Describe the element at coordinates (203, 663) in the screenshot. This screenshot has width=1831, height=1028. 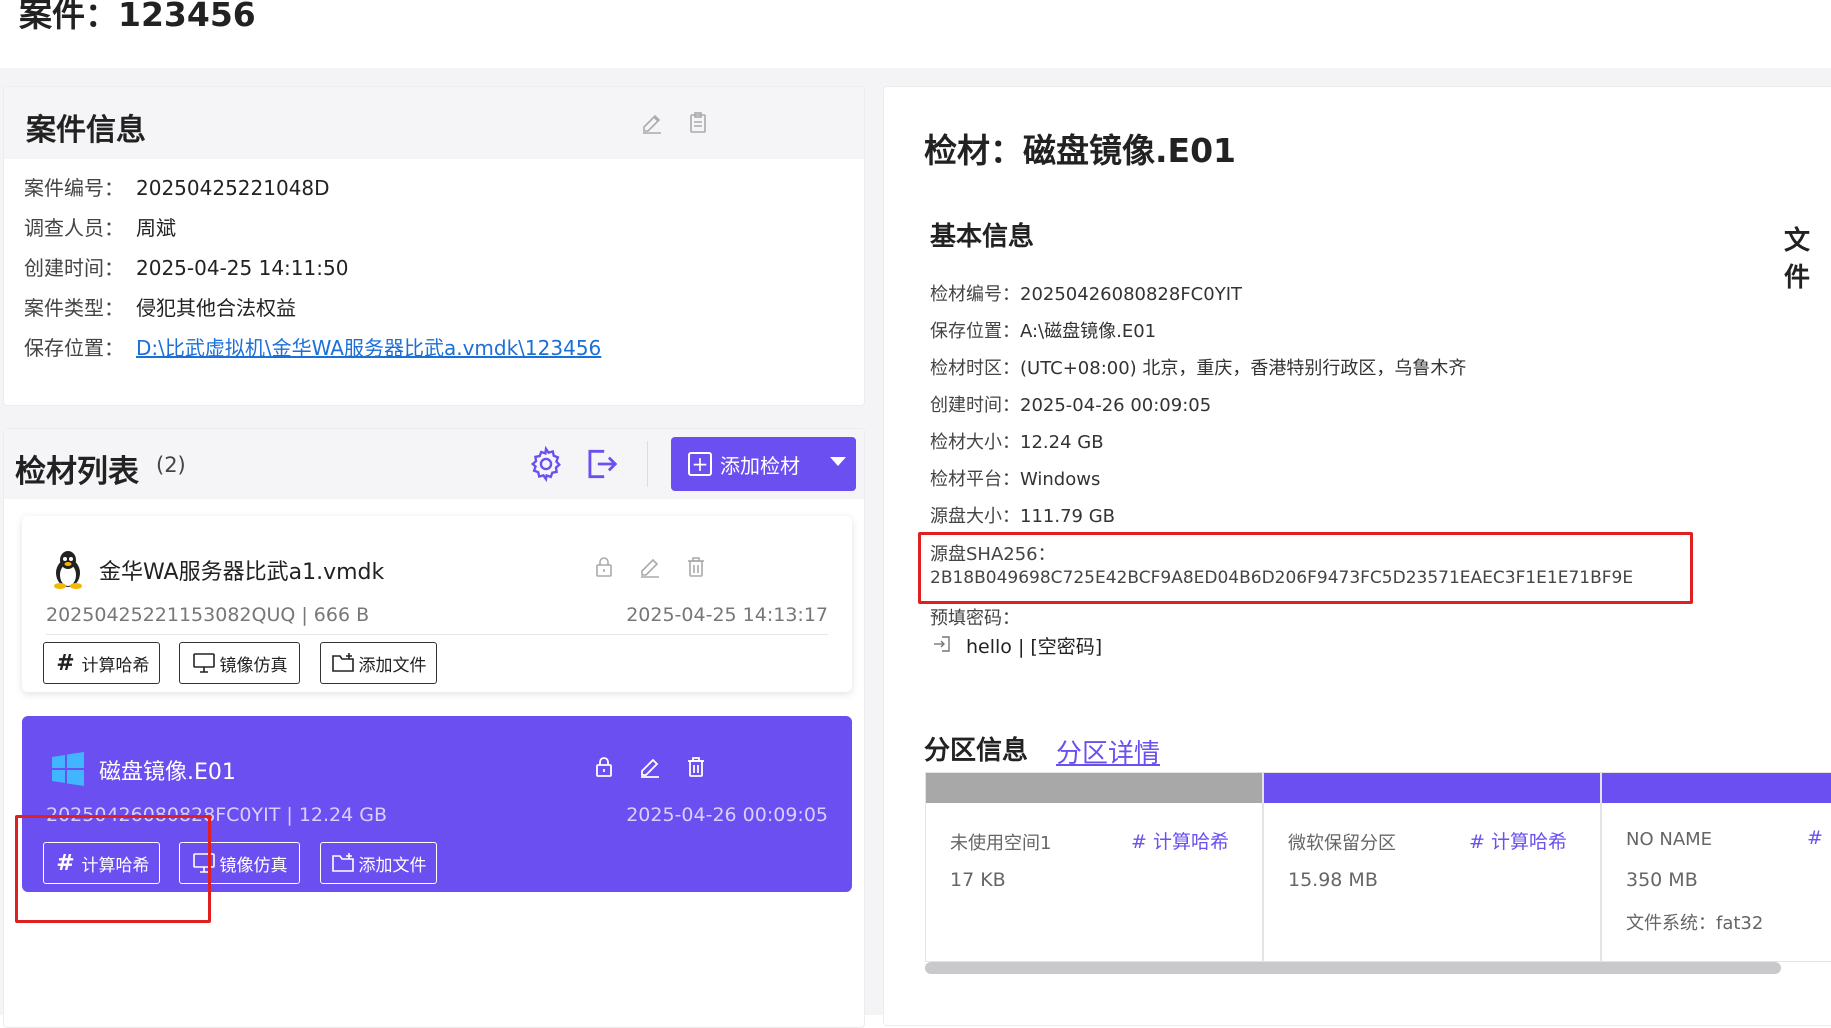
I see `monitor-icon` at that location.